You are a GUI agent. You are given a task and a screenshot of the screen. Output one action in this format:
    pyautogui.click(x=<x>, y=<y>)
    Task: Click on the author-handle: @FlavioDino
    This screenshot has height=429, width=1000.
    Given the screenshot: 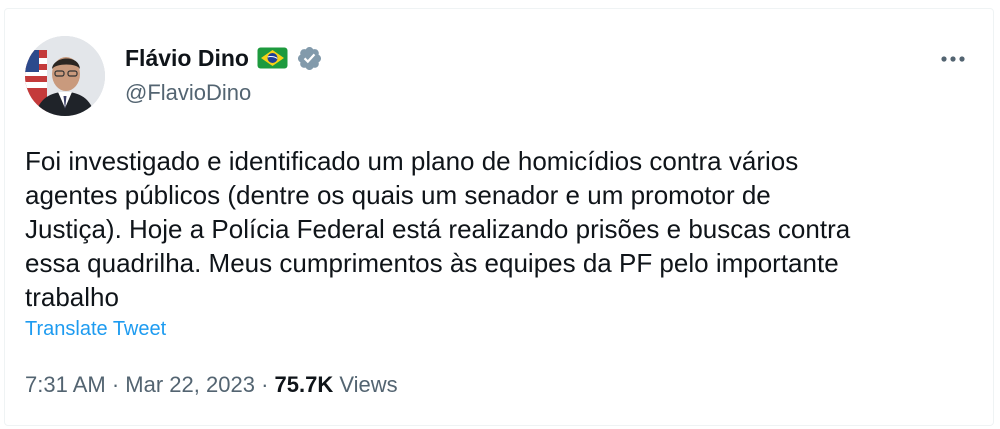 What is the action you would take?
    pyautogui.click(x=188, y=93)
    